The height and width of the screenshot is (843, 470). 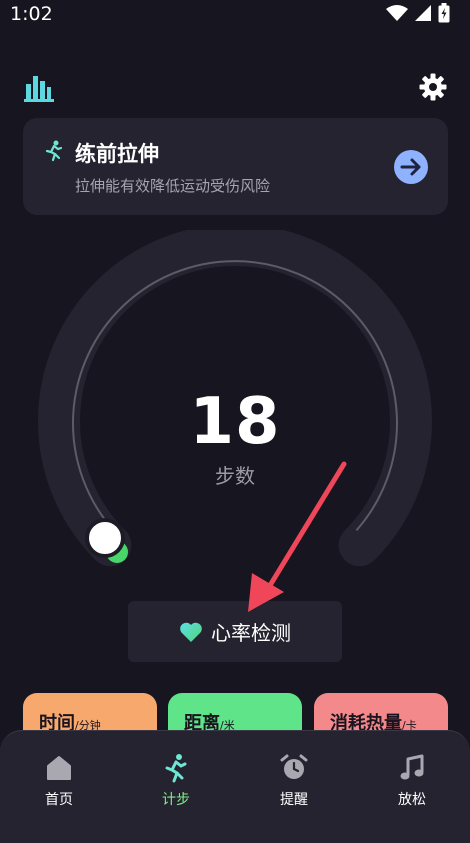 What do you see at coordinates (235, 15) in the screenshot?
I see `status-bar: 1:02` at bounding box center [235, 15].